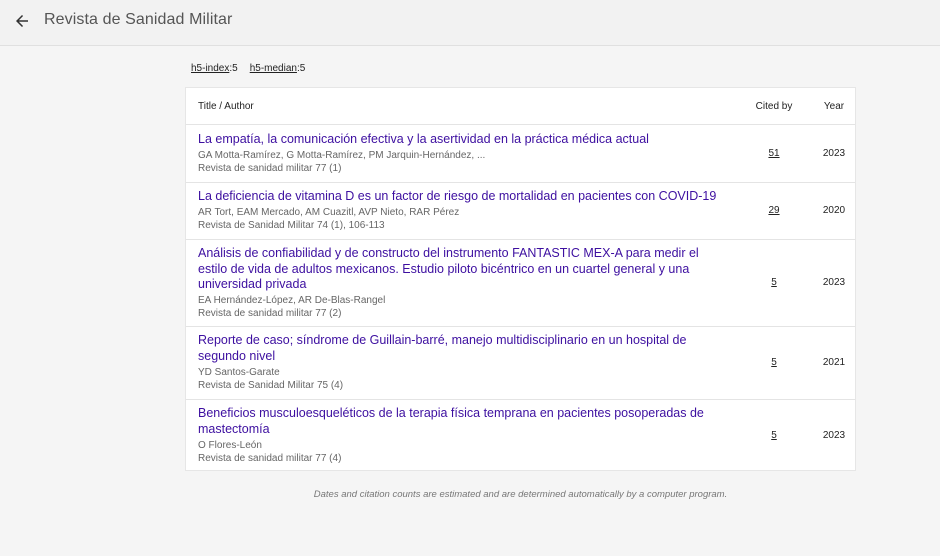 The image size is (940, 556). What do you see at coordinates (270, 313) in the screenshot?
I see `article-source: Revista de sanidad militar 77 (2)` at bounding box center [270, 313].